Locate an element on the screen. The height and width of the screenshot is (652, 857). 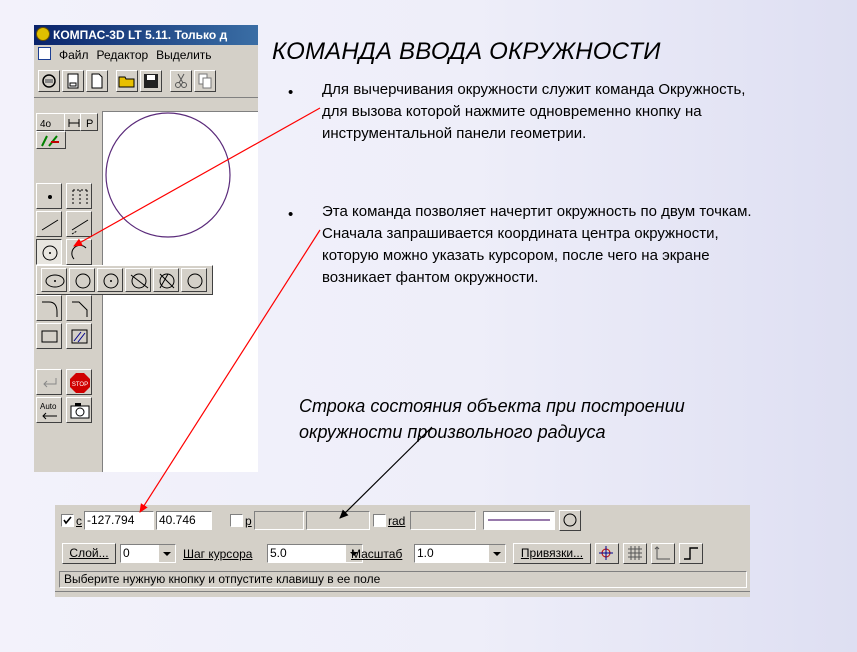
black-arrow-to-status-panel is located at coordinates (386, 472).